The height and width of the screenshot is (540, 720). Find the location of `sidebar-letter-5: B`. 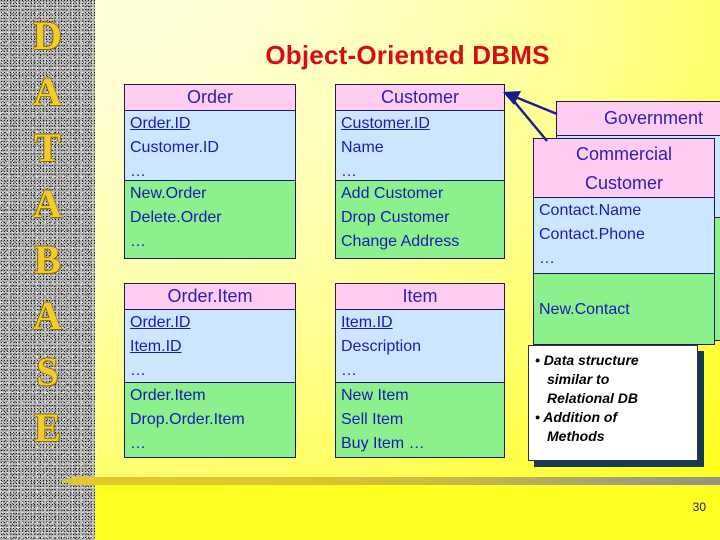

sidebar-letter-5: B is located at coordinates (47, 259).